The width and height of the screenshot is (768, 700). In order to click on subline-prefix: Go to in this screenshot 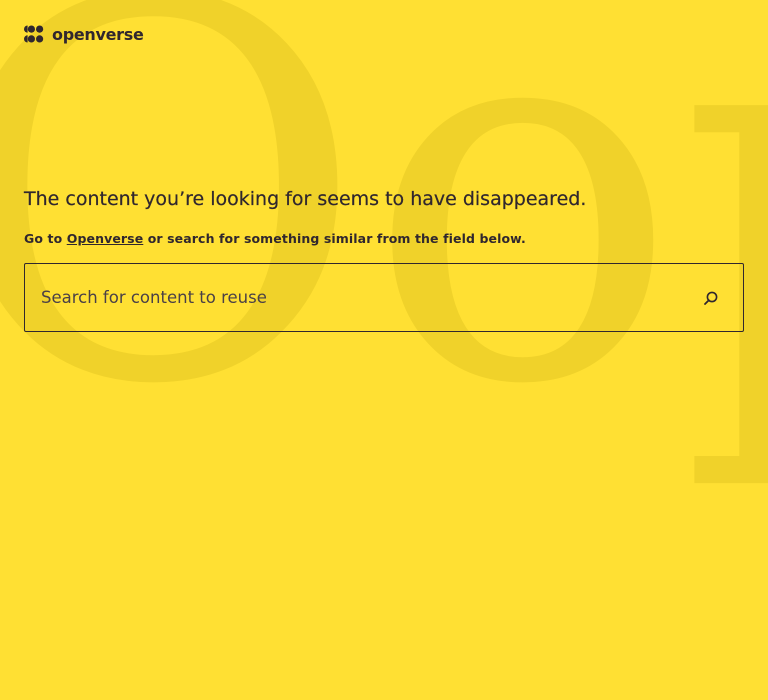, I will do `click(43, 238)`.